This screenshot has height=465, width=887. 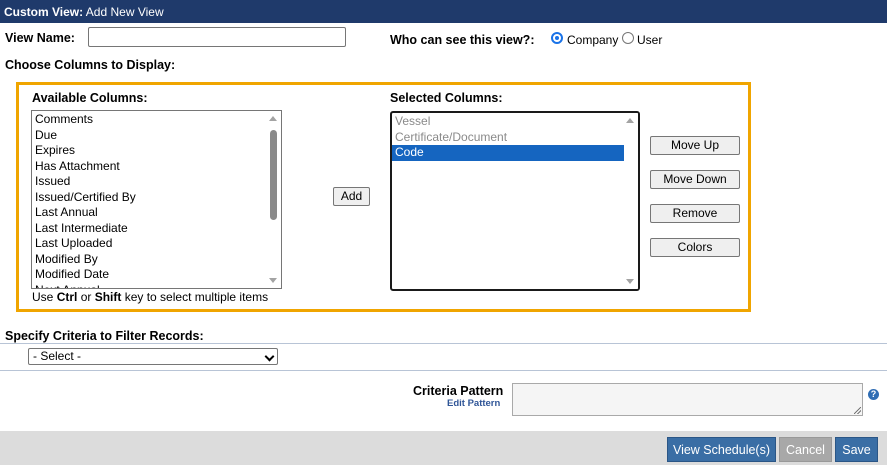 What do you see at coordinates (90, 98) in the screenshot?
I see `available-columns-label: Available Columns:` at bounding box center [90, 98].